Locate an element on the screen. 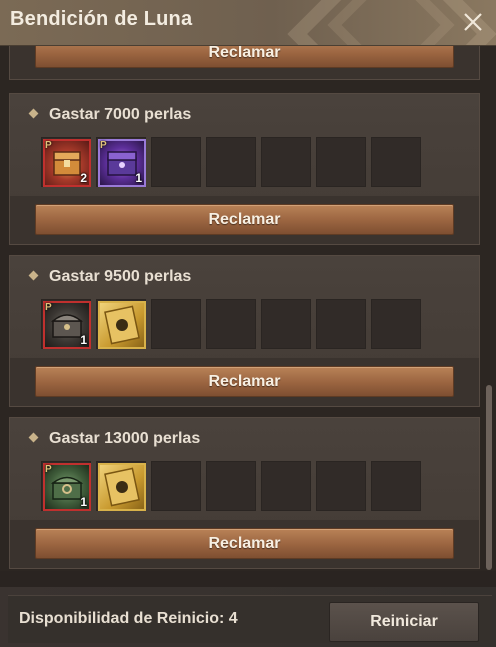  close-icon is located at coordinates (473, 22).